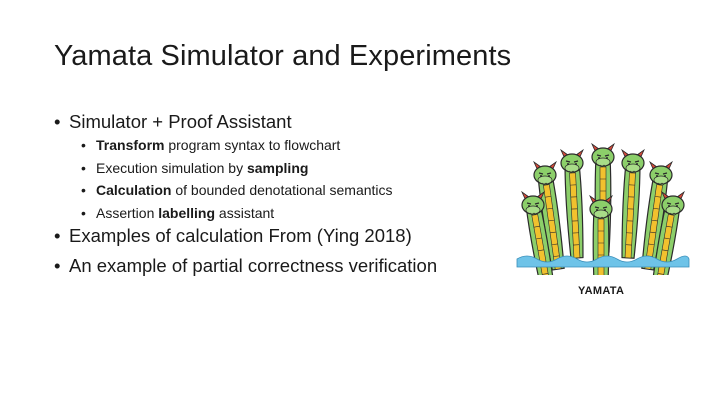  I want to click on sub-bullet-item: • Assertion labelling assistant, so click(274, 213).